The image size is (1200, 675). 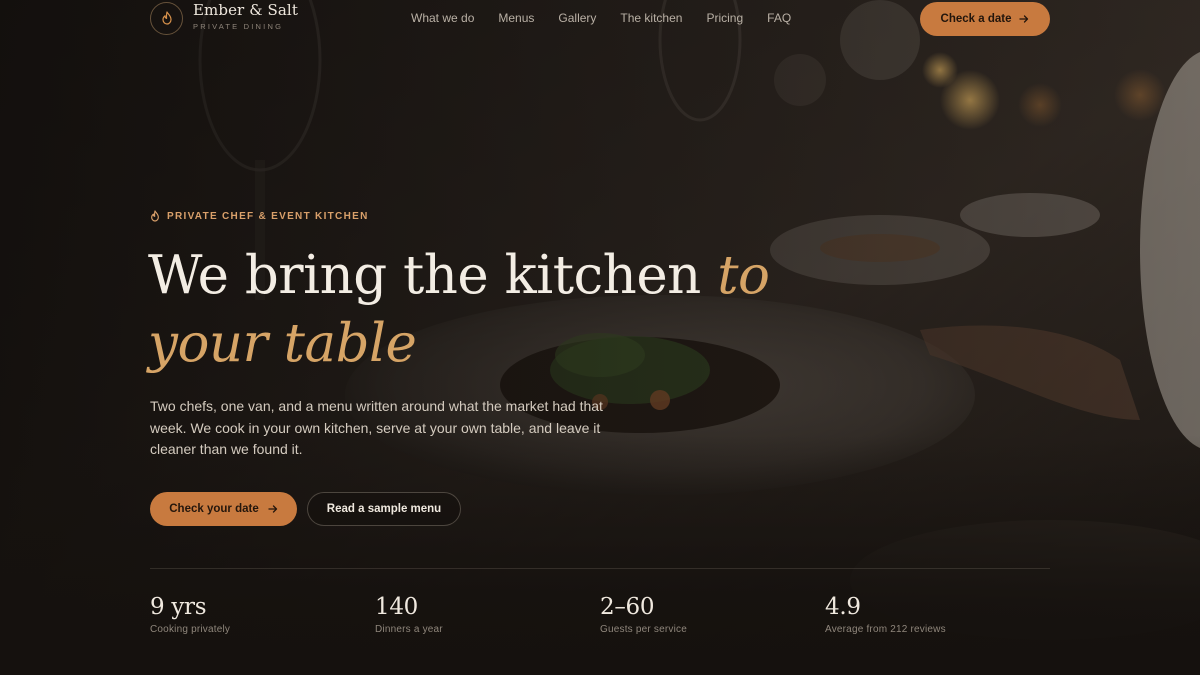 What do you see at coordinates (724, 18) in the screenshot?
I see `nav-link-pricing: Pricing` at bounding box center [724, 18].